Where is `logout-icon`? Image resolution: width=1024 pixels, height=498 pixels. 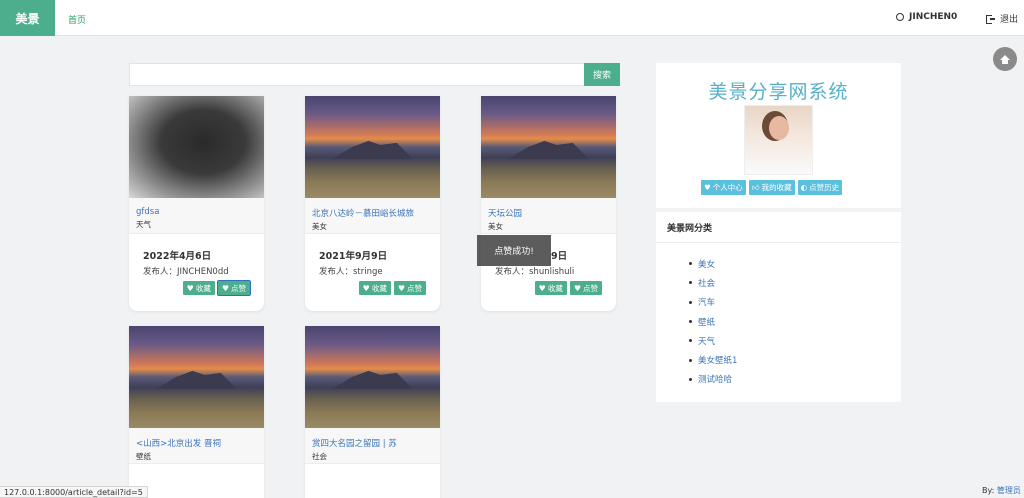
logout-icon is located at coordinates (990, 19).